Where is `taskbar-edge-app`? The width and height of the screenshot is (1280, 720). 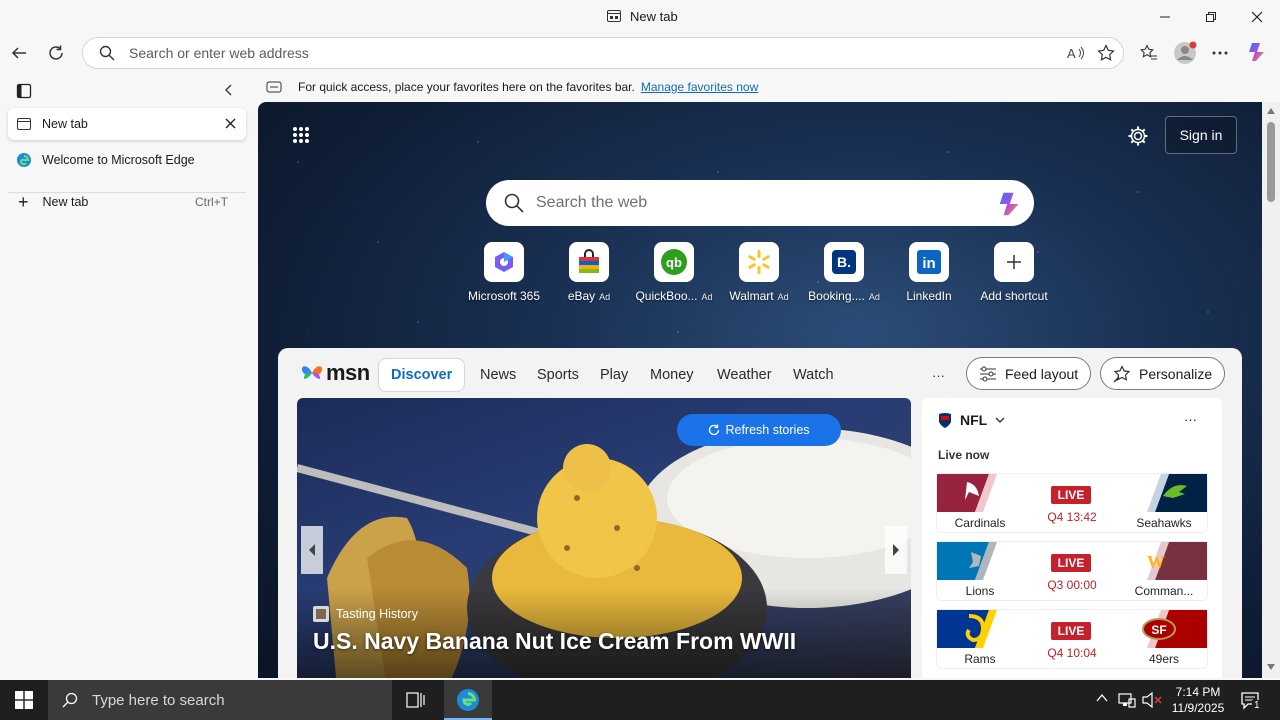
taskbar-edge-app is located at coordinates (468, 700).